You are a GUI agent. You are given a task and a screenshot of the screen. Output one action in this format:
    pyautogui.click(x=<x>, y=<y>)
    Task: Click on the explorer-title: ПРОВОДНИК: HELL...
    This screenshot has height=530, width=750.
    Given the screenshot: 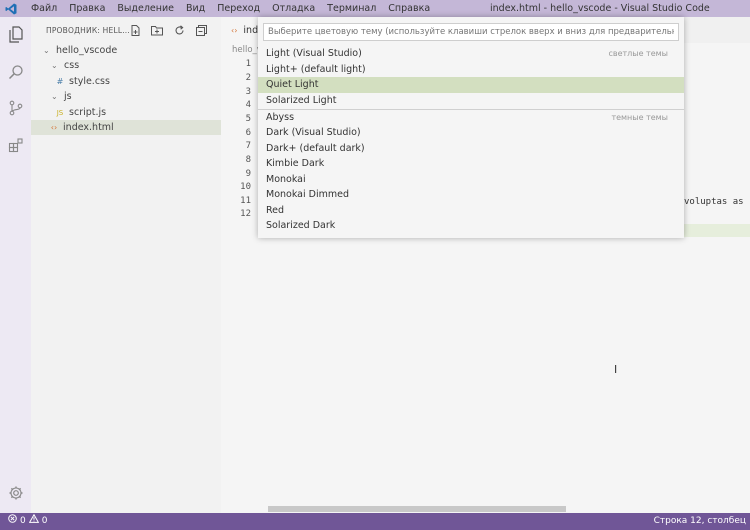 What is the action you would take?
    pyautogui.click(x=88, y=30)
    